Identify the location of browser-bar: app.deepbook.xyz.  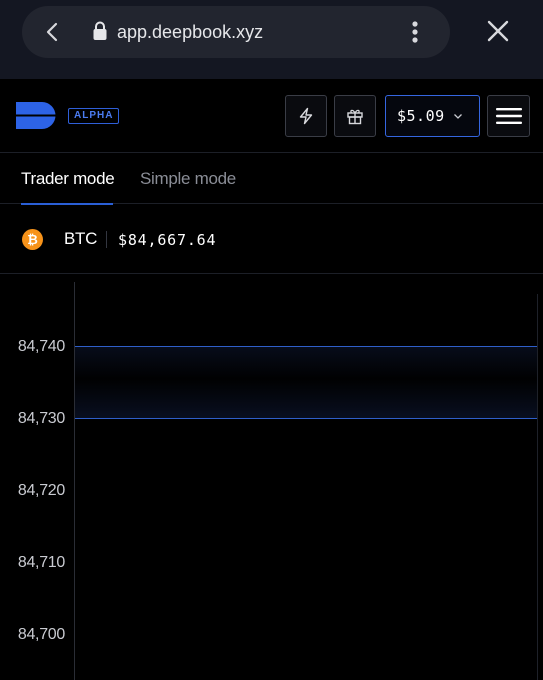
(271, 39).